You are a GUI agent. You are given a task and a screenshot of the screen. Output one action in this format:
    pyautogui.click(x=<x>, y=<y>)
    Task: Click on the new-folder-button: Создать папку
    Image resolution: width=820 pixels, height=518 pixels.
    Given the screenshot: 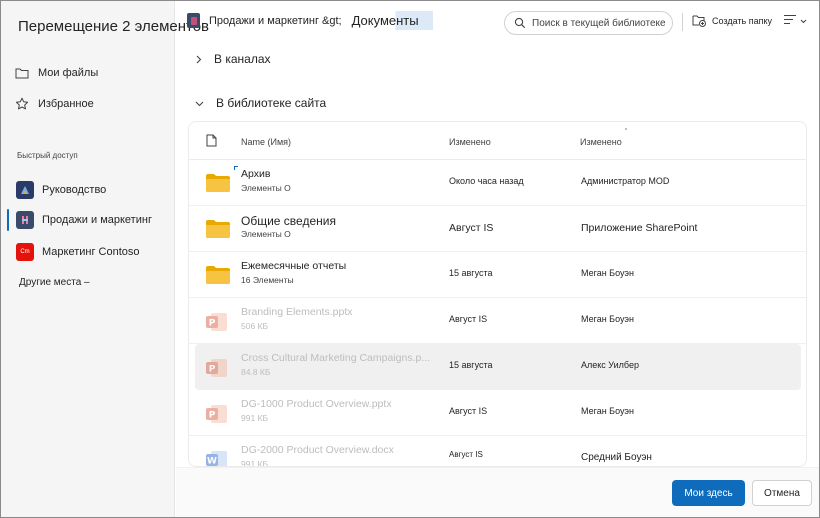 What is the action you would take?
    pyautogui.click(x=732, y=20)
    